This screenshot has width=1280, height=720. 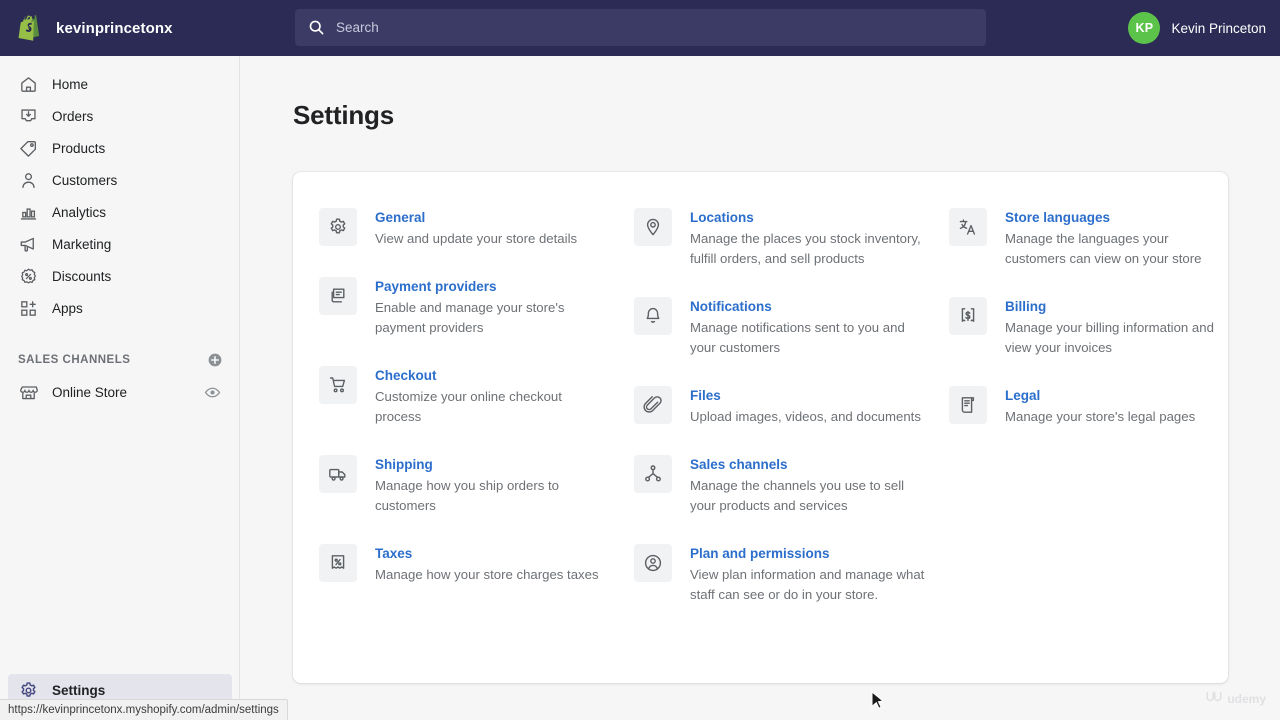 I want to click on sidebar-item-label: Customers, so click(x=85, y=180).